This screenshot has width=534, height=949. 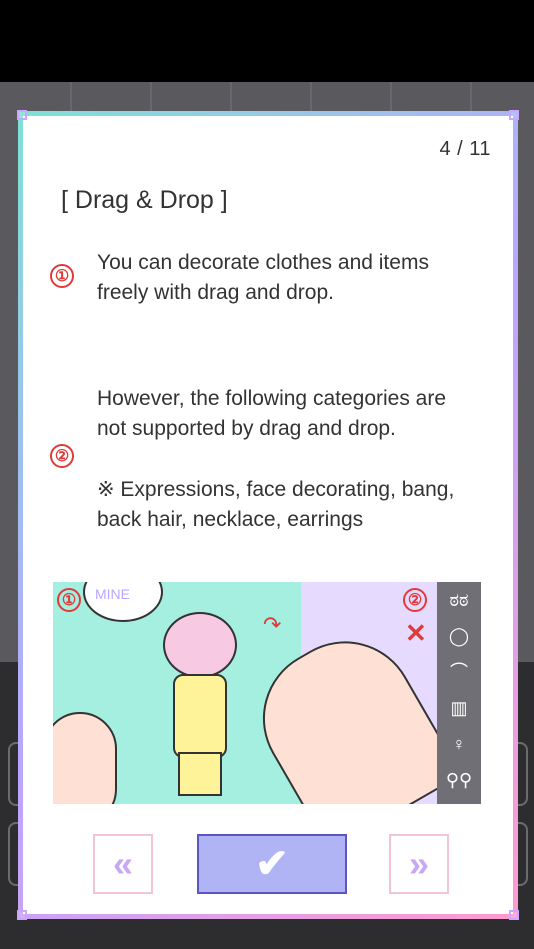 I want to click on illustration-badge-1: ①, so click(x=69, y=600).